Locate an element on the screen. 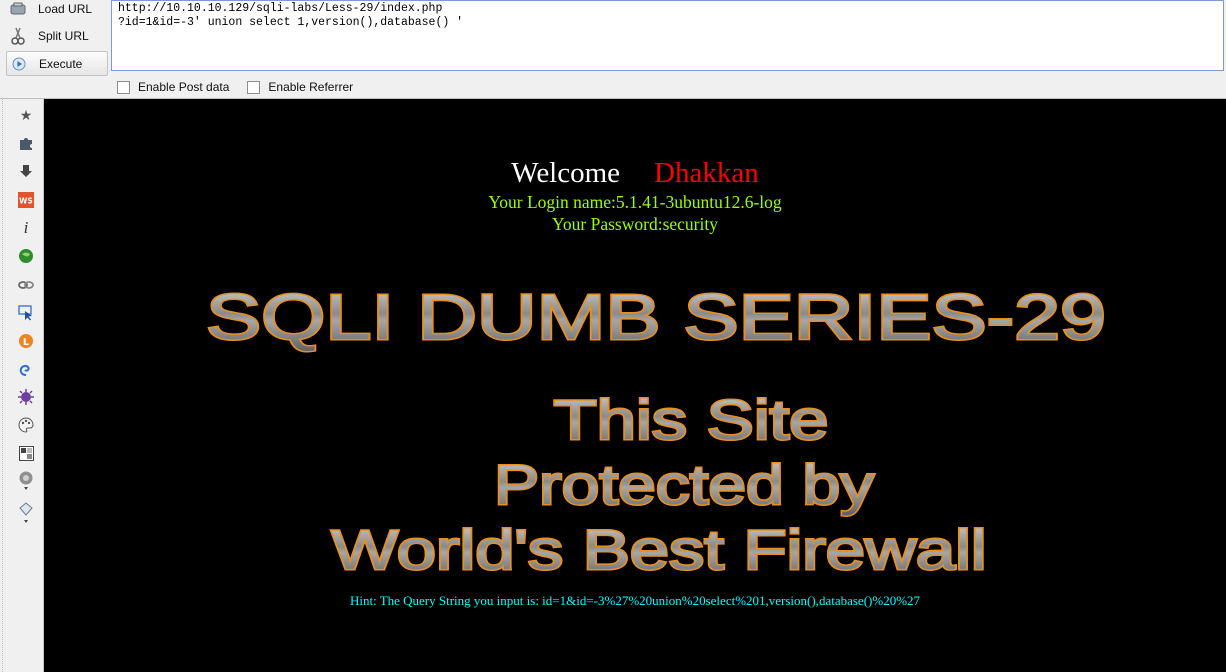 This screenshot has width=1226, height=672. chain-icon is located at coordinates (26, 285).